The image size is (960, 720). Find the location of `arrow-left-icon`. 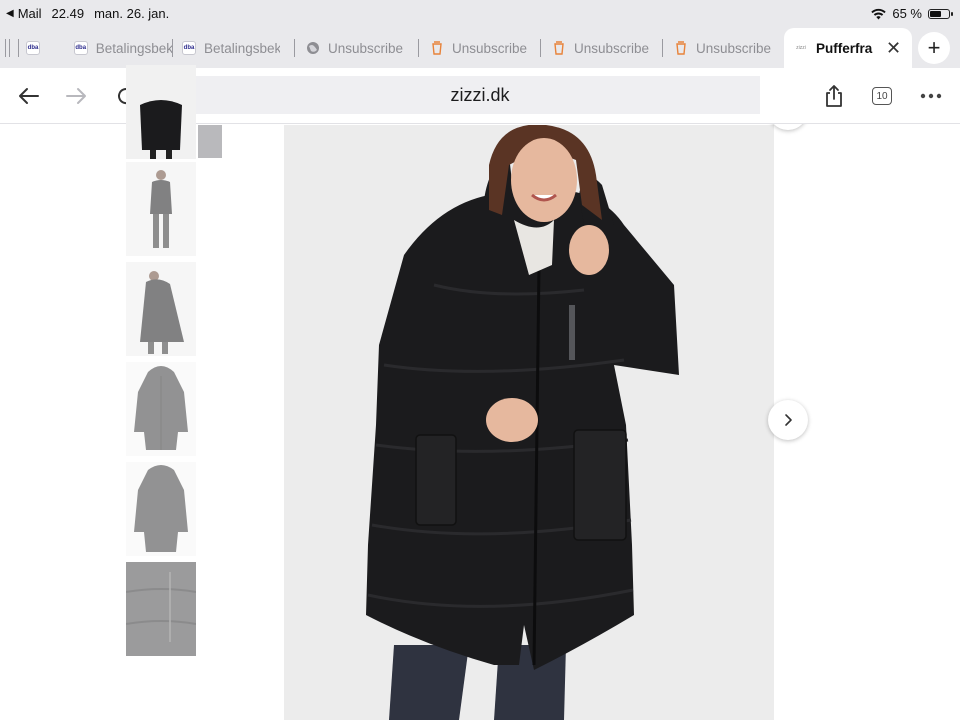

arrow-left-icon is located at coordinates (29, 96).